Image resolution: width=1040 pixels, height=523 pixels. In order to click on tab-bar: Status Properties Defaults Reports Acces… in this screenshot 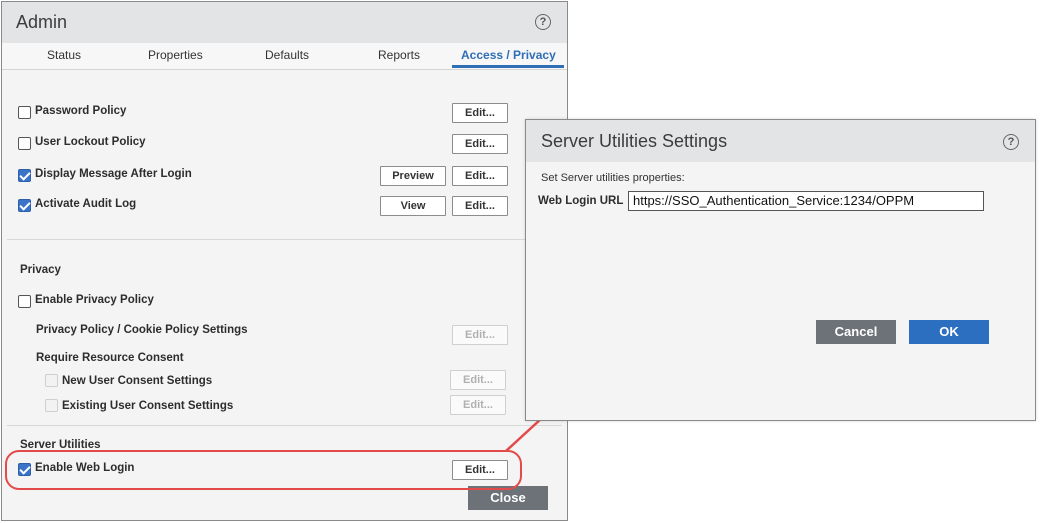, I will do `click(284, 56)`.